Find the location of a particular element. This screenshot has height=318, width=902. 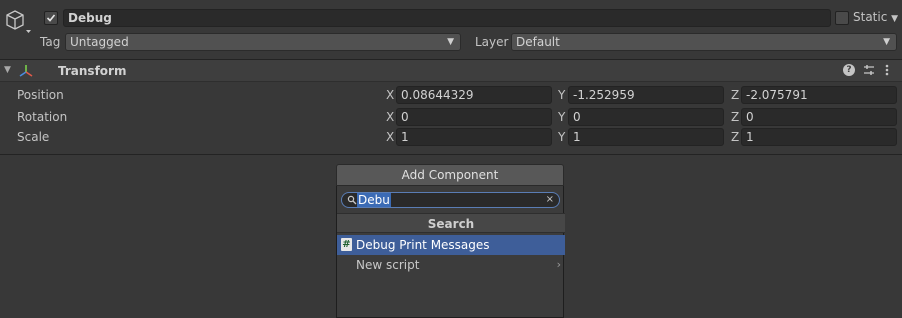

script-hash-icon: # is located at coordinates (346, 244).